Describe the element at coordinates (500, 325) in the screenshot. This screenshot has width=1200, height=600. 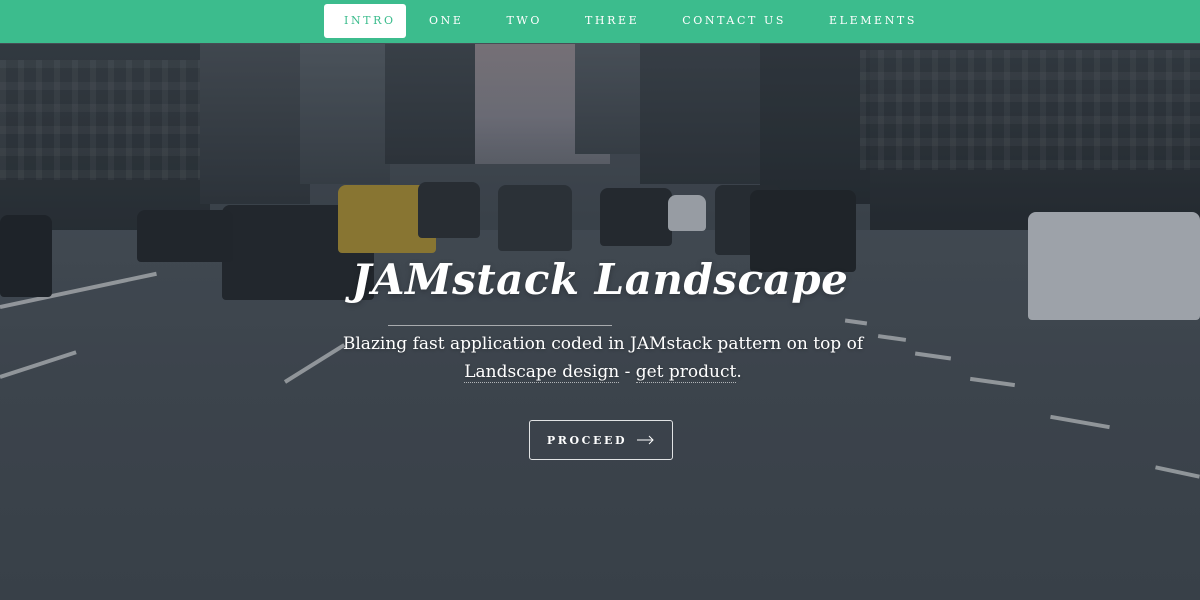
I see `title-divider` at that location.